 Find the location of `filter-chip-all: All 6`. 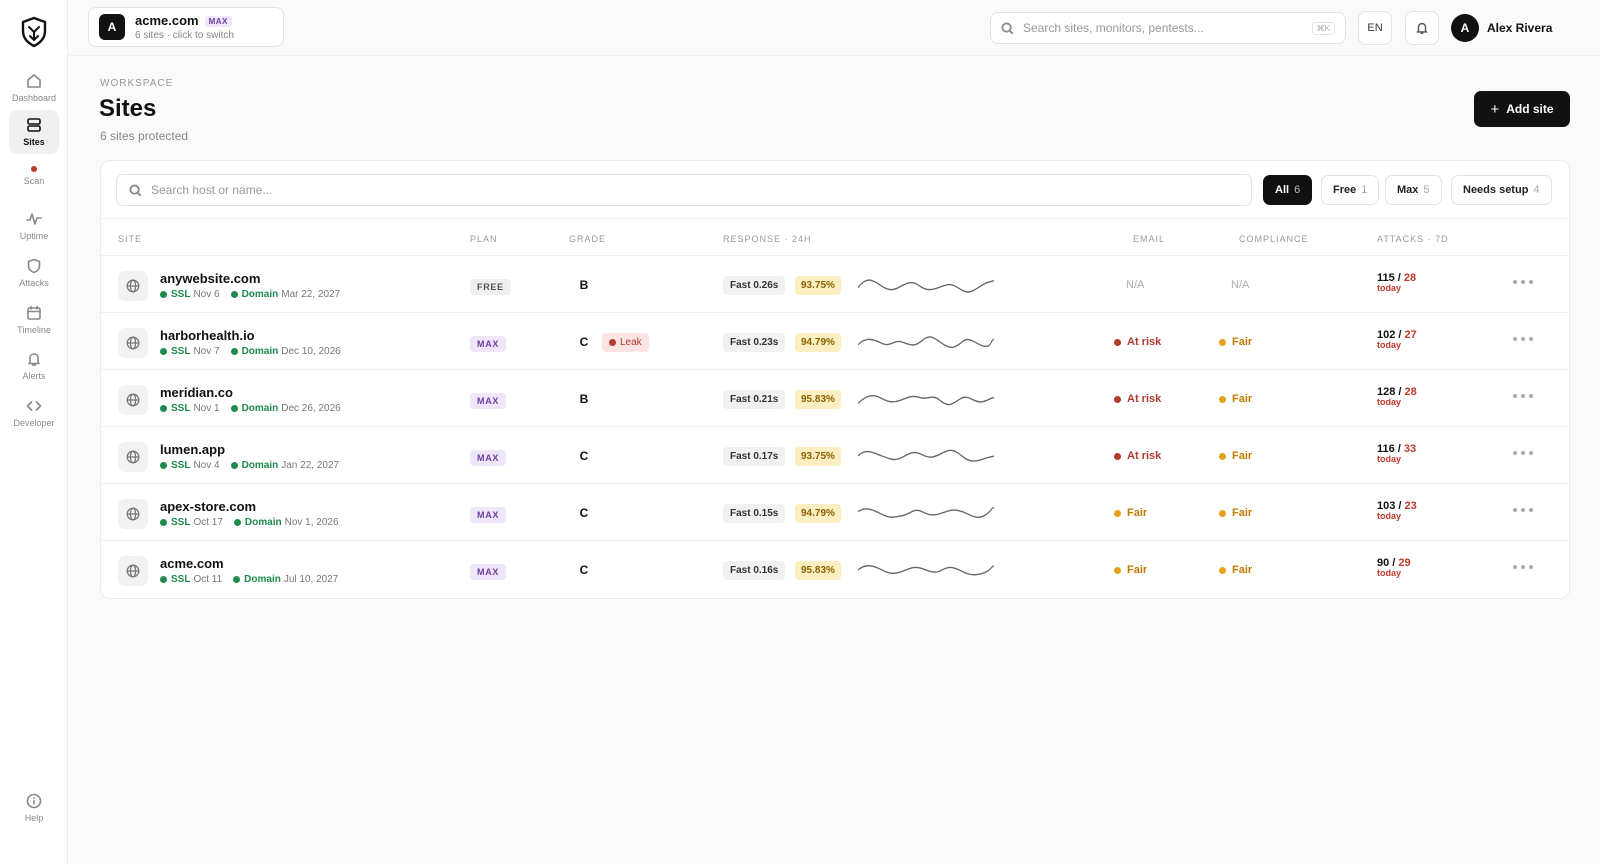

filter-chip-all: All 6 is located at coordinates (1288, 190).